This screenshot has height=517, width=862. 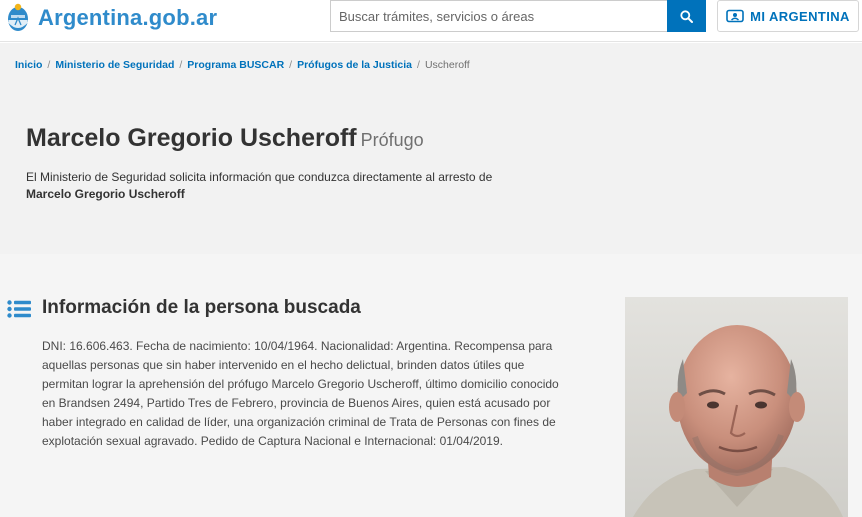 I want to click on page-title-name: Marcelo Gregorio Uscheroff, so click(x=191, y=138).